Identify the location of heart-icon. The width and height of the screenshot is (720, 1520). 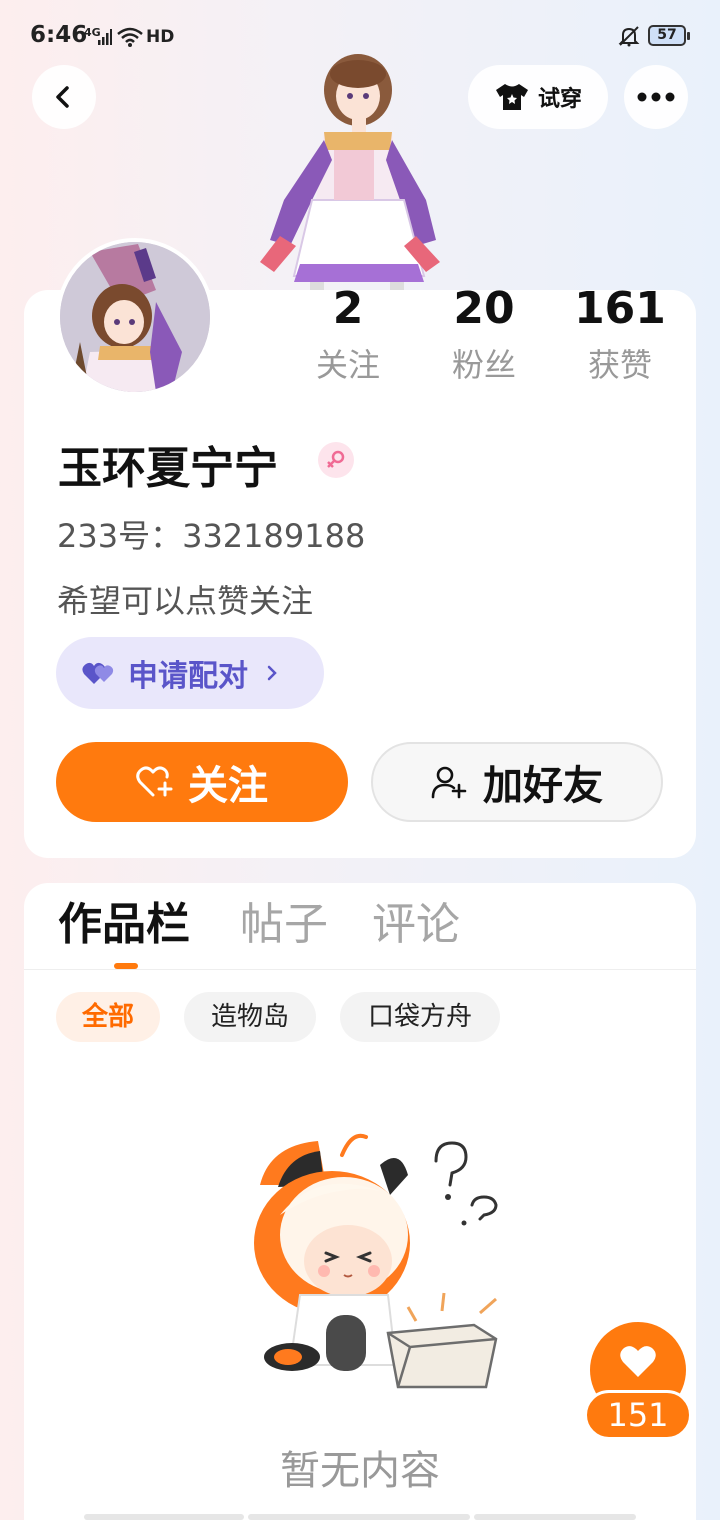
(638, 1361).